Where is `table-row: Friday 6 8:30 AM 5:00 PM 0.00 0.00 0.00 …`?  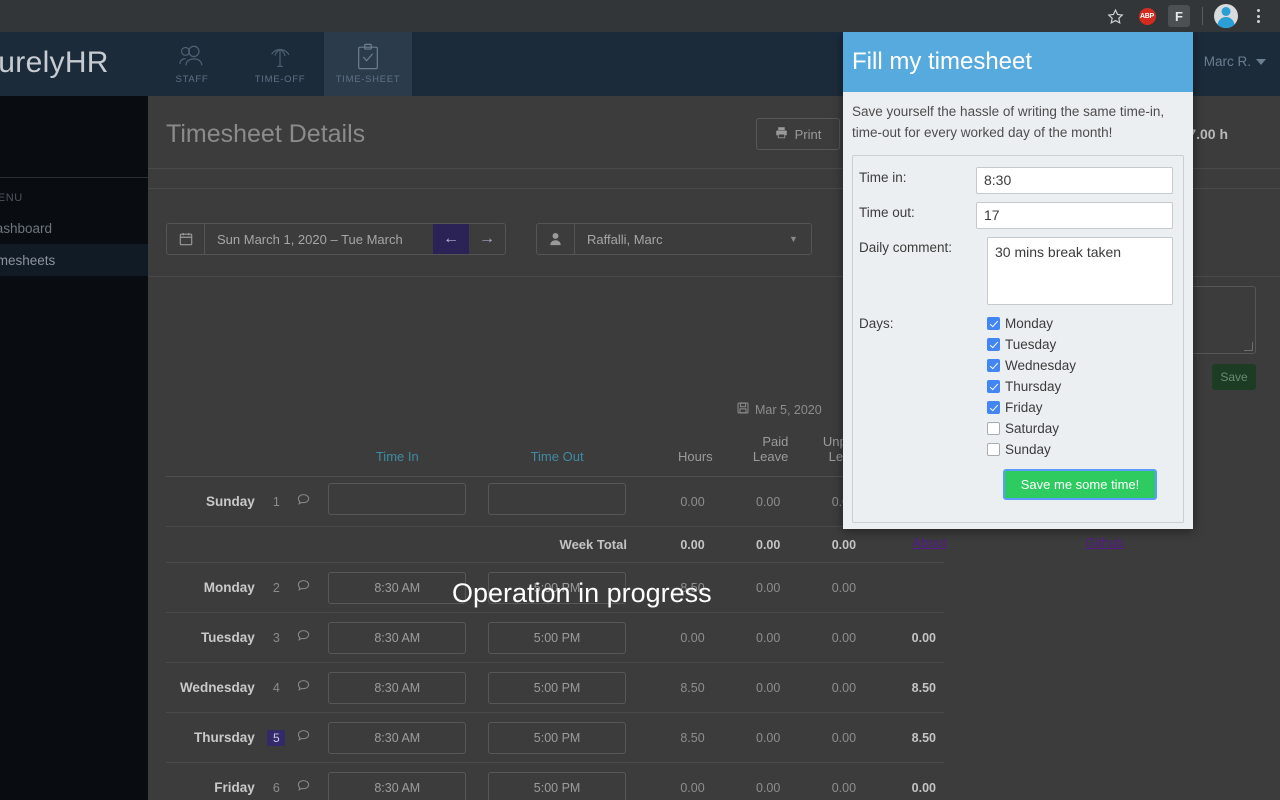
table-row: Friday 6 8:30 AM 5:00 PM 0.00 0.00 0.00 … is located at coordinates (555, 781).